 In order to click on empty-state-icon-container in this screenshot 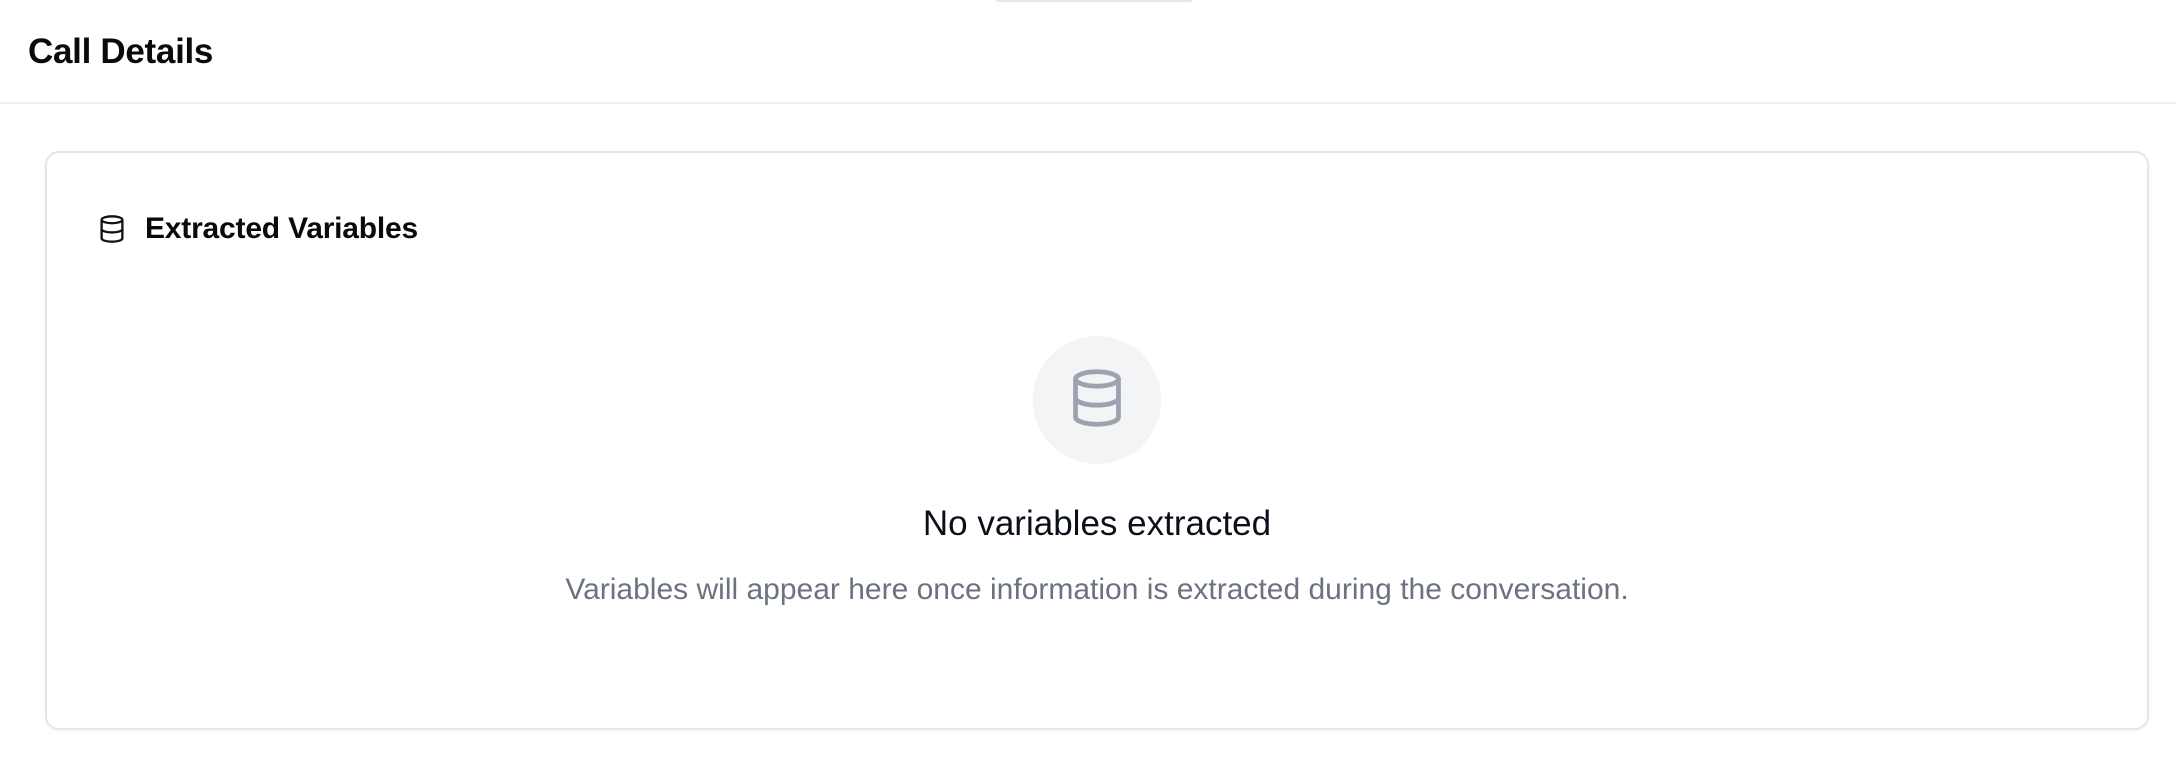, I will do `click(1097, 400)`.